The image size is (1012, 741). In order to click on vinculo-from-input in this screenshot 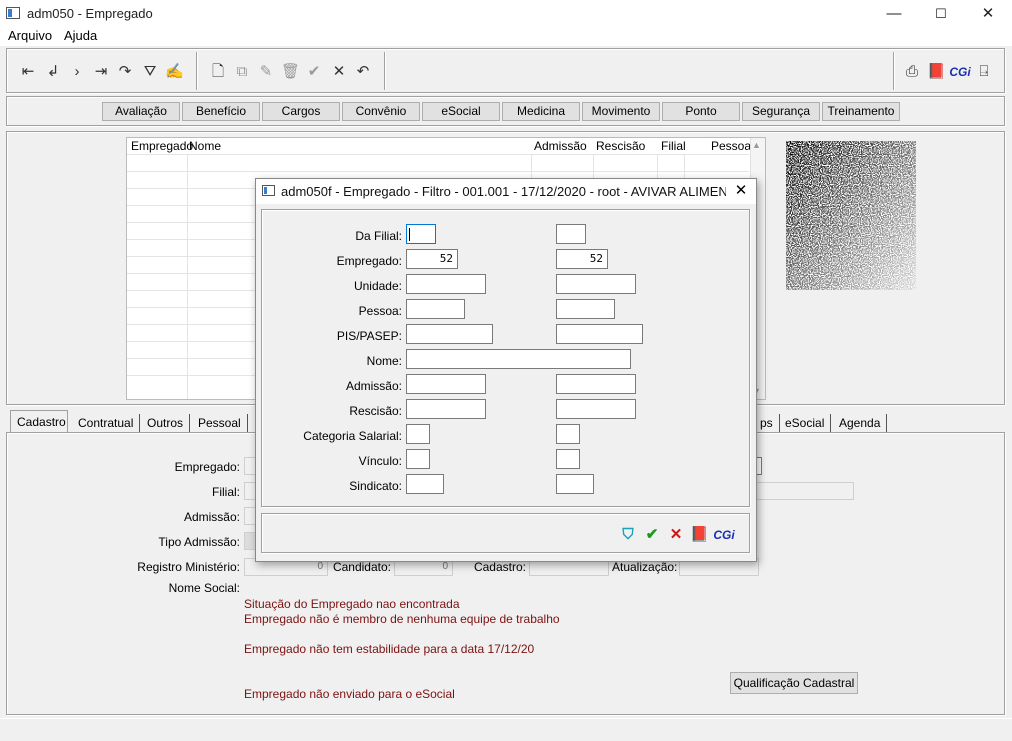, I will do `click(418, 459)`.